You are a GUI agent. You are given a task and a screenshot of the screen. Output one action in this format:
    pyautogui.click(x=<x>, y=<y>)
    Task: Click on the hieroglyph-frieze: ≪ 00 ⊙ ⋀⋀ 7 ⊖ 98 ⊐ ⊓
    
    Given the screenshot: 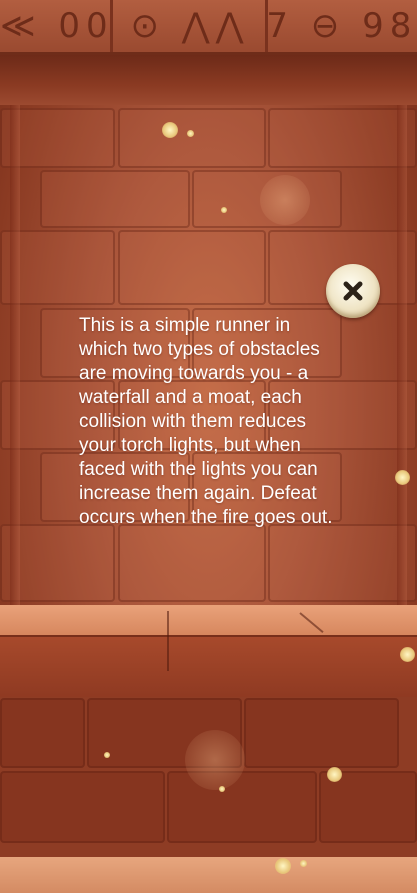 What is the action you would take?
    pyautogui.click(x=208, y=27)
    